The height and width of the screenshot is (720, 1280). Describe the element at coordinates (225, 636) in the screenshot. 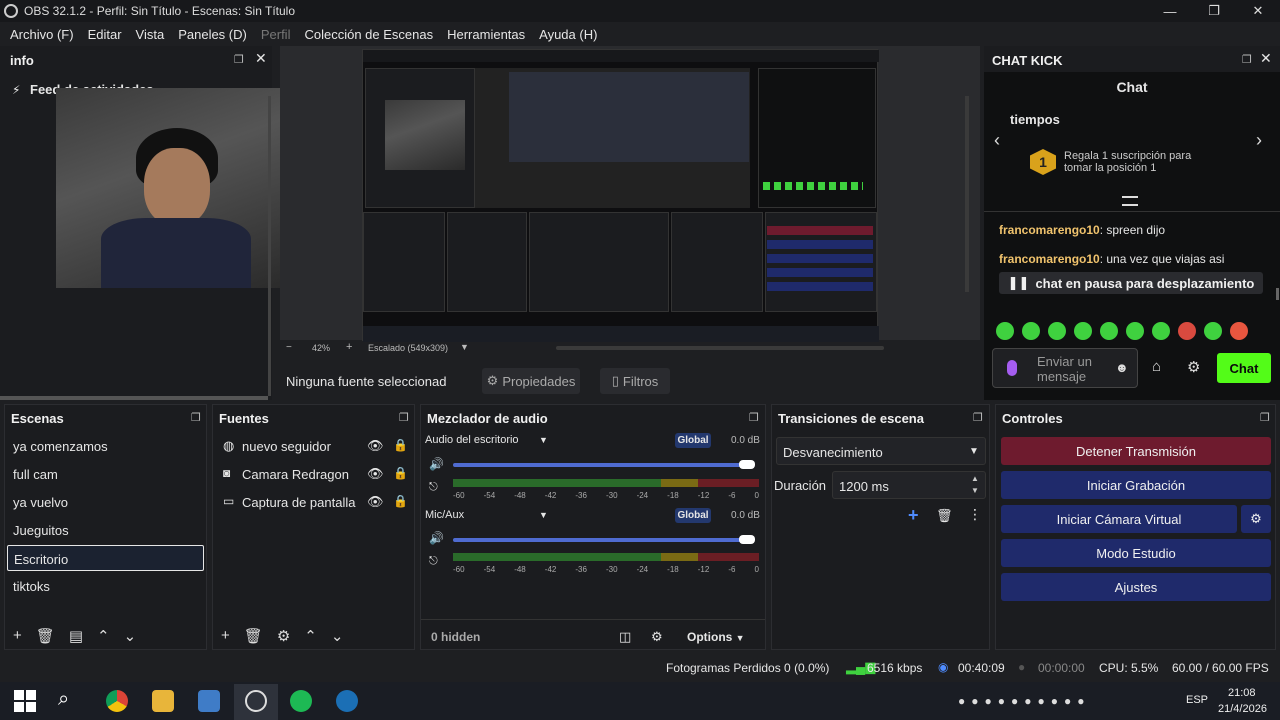

I see `add-icon: +` at that location.